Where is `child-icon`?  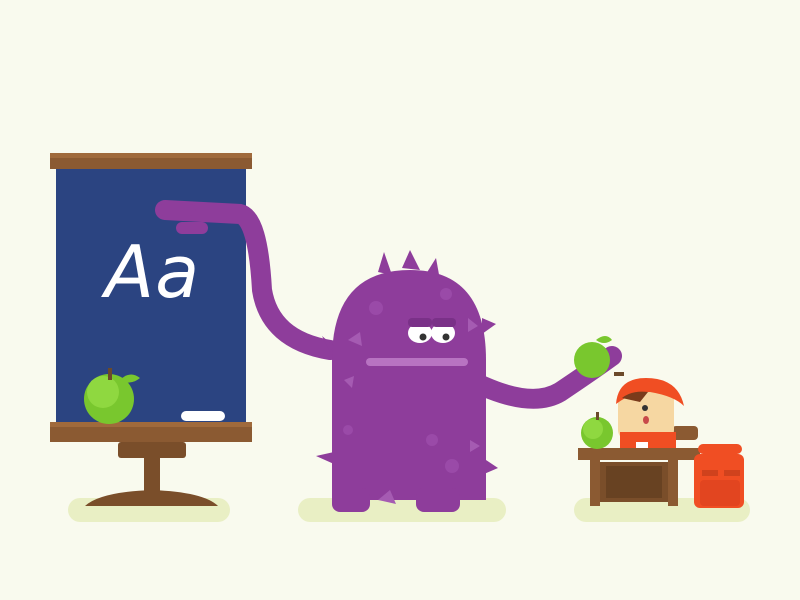
child-icon is located at coordinates (650, 413).